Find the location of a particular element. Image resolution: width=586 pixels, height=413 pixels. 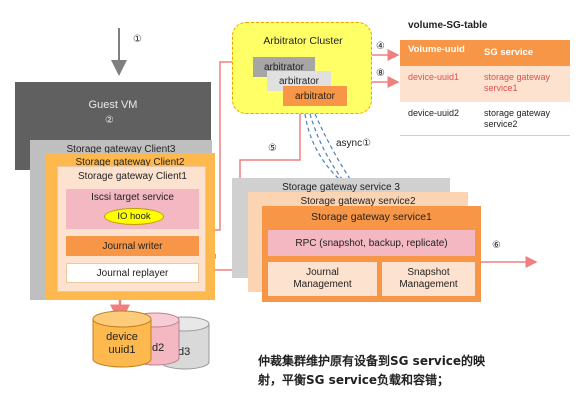

snapshot-management-box: Snapshot Management is located at coordinates (428, 279).